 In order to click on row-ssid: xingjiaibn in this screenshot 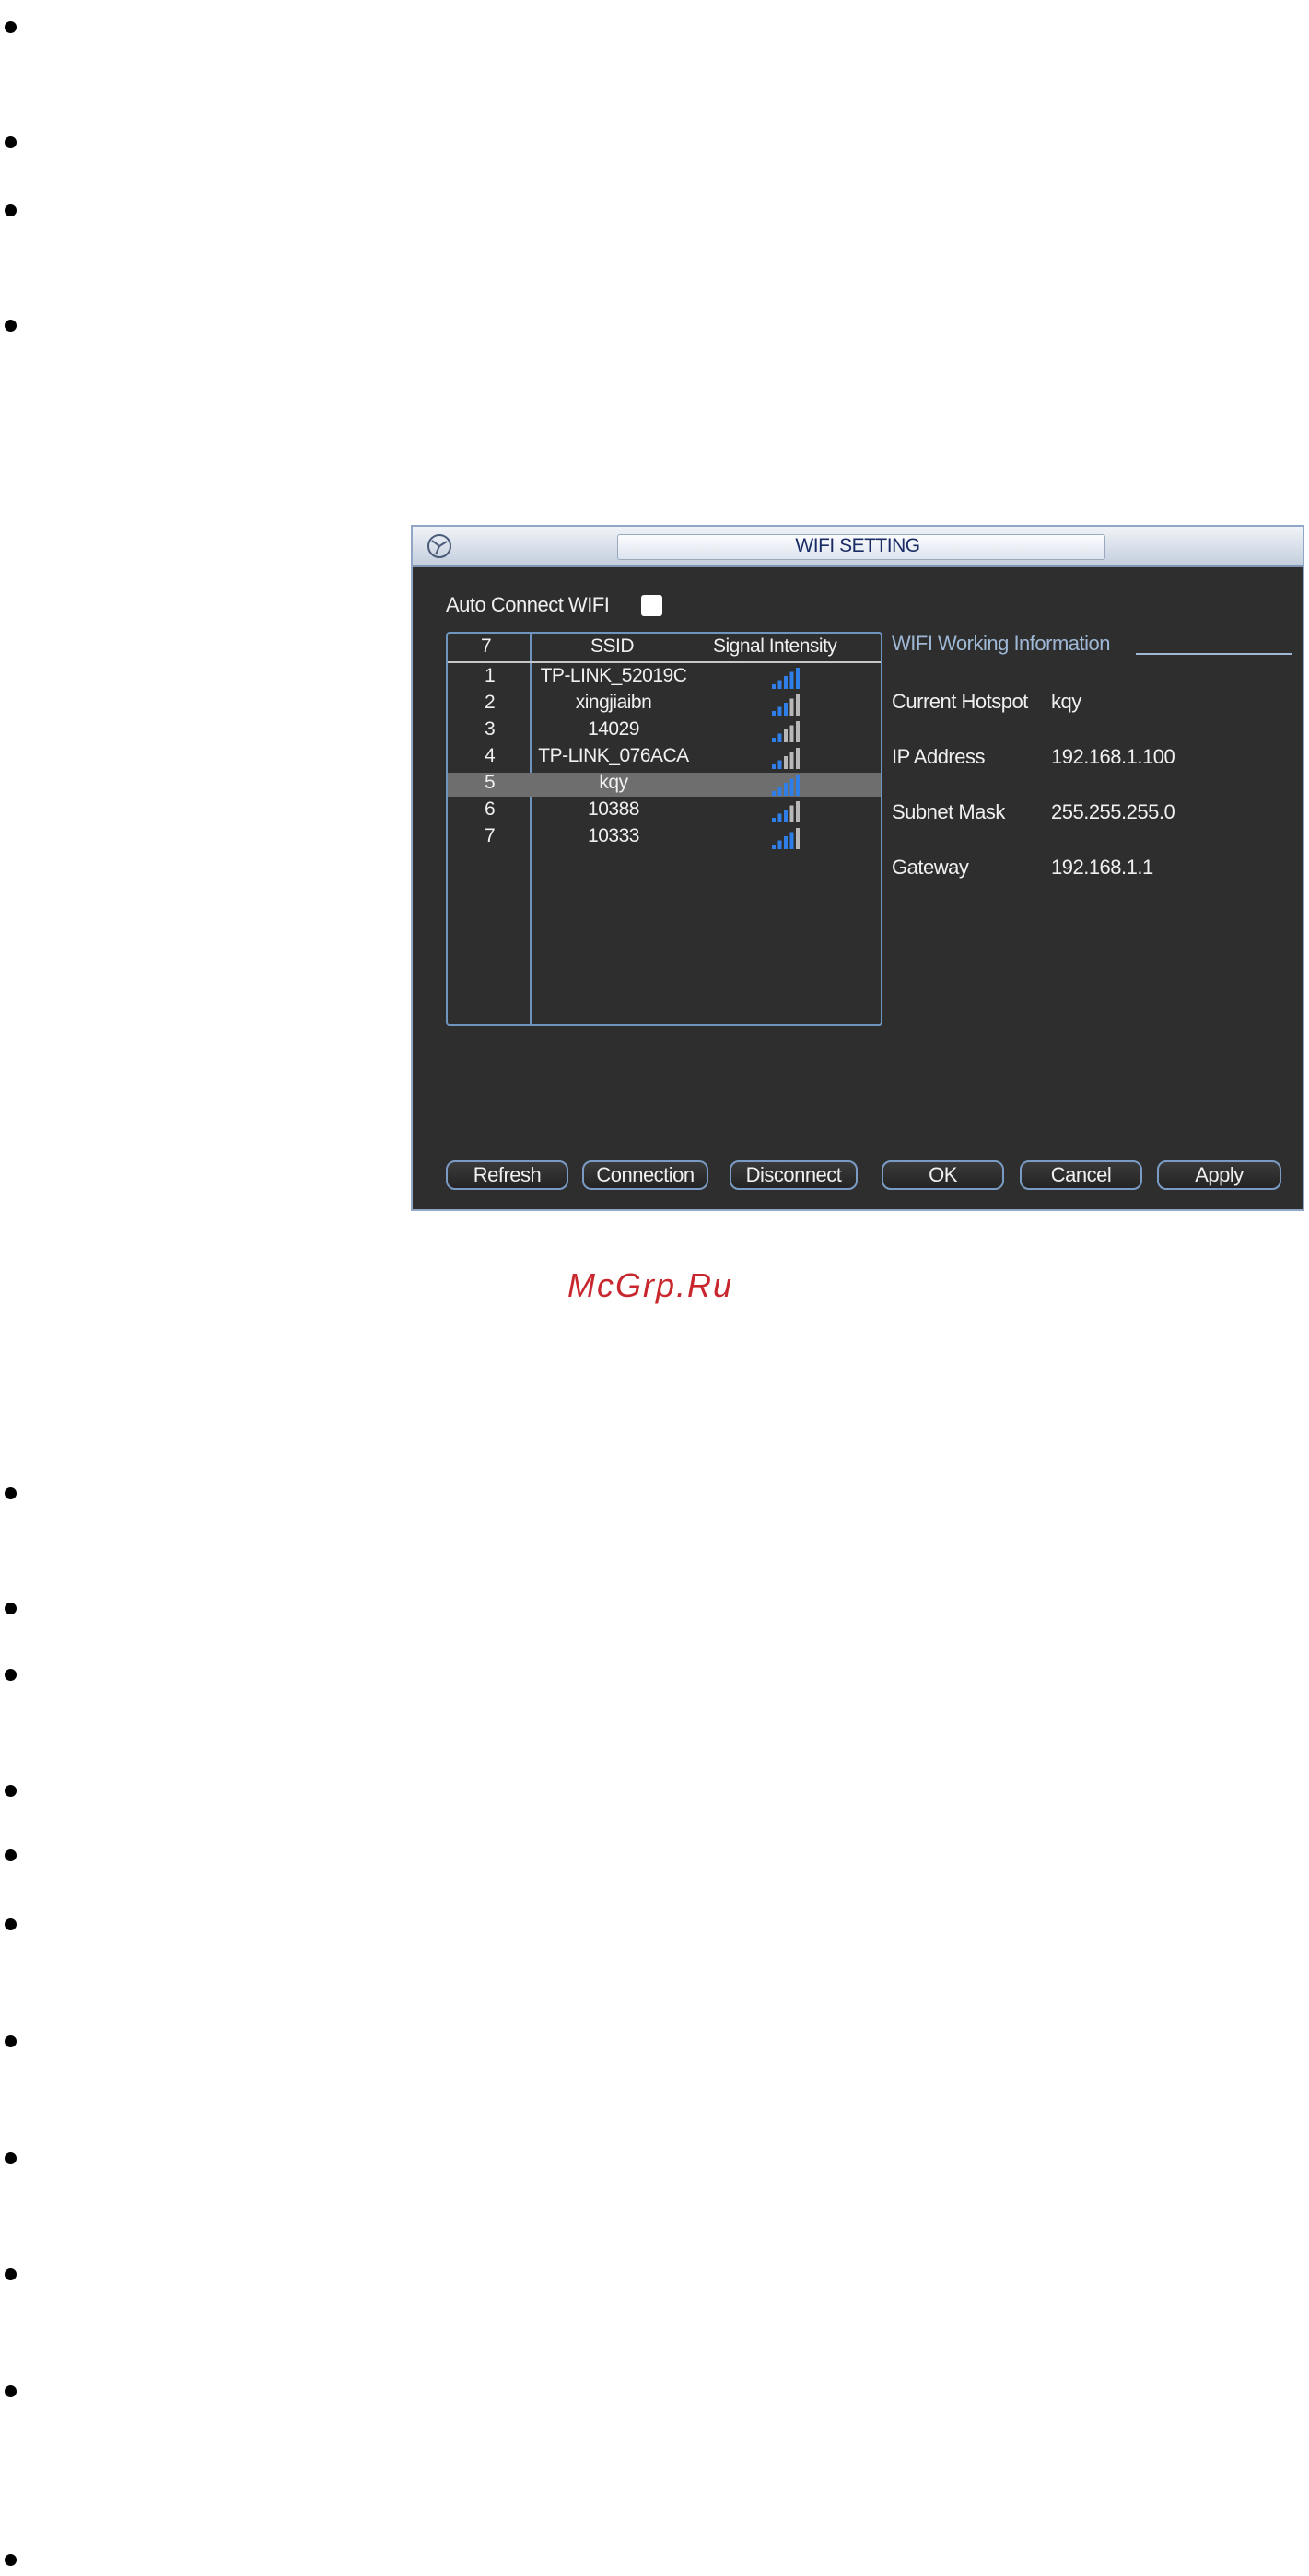, I will do `click(613, 702)`.